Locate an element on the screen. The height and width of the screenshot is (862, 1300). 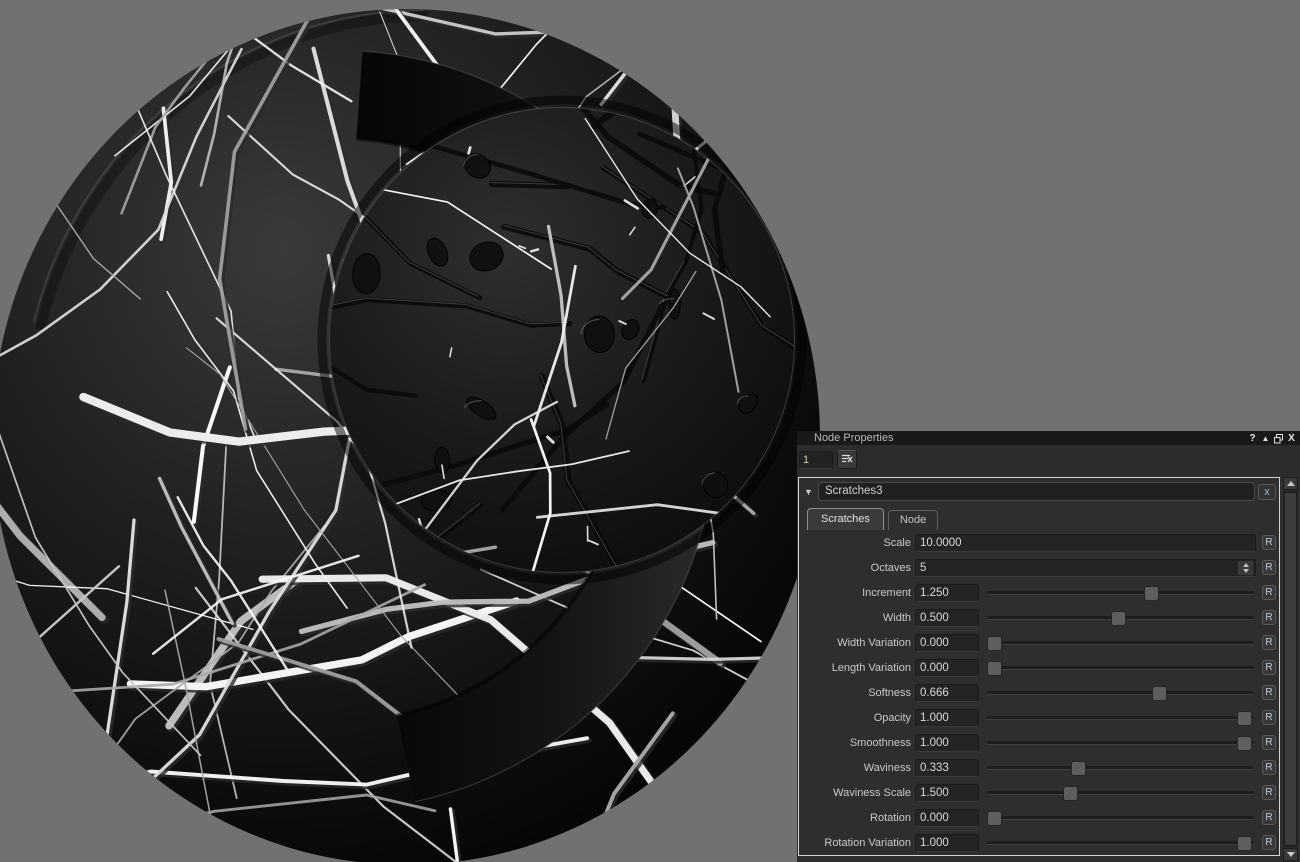
width-slider-thumb is located at coordinates (1119, 618).